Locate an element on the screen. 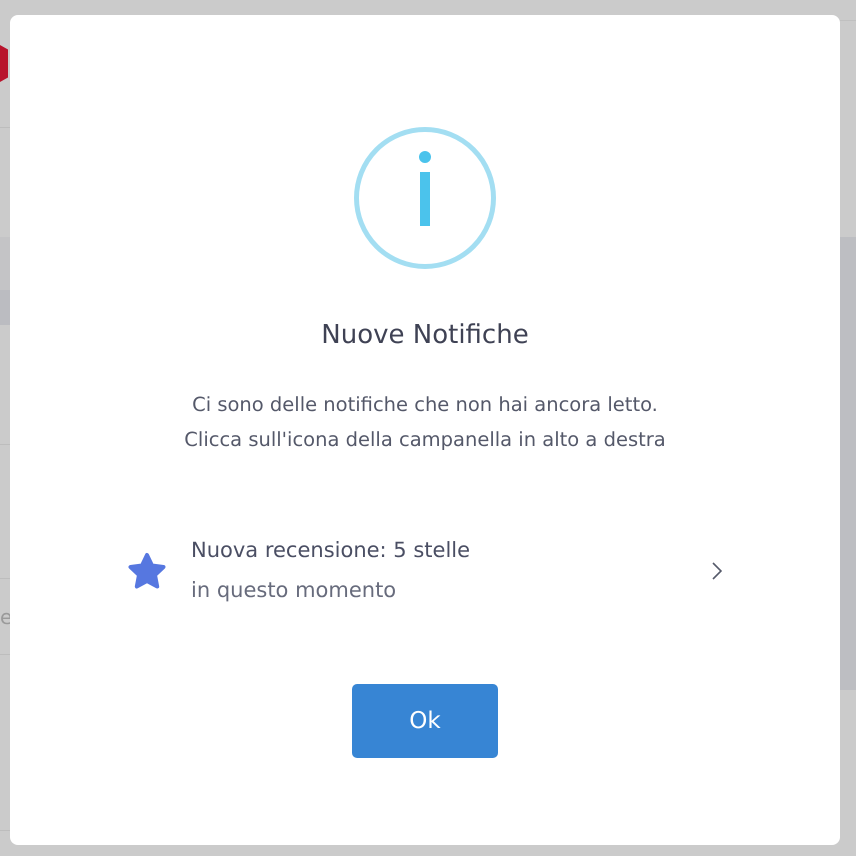 The width and height of the screenshot is (856, 856). ok-button: Ok is located at coordinates (425, 721).